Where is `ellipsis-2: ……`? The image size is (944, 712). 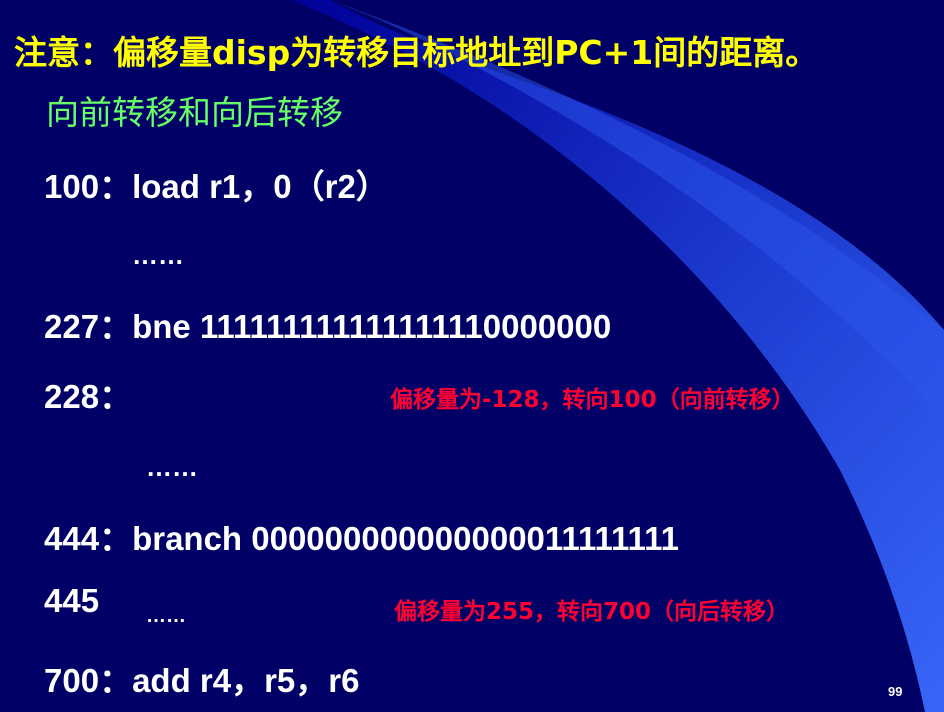
ellipsis-2: …… is located at coordinates (172, 467).